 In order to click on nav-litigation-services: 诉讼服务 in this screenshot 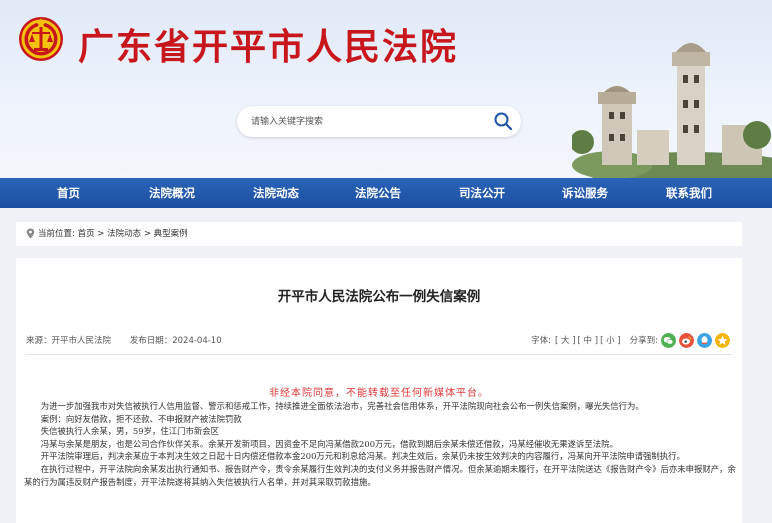, I will do `click(585, 193)`.